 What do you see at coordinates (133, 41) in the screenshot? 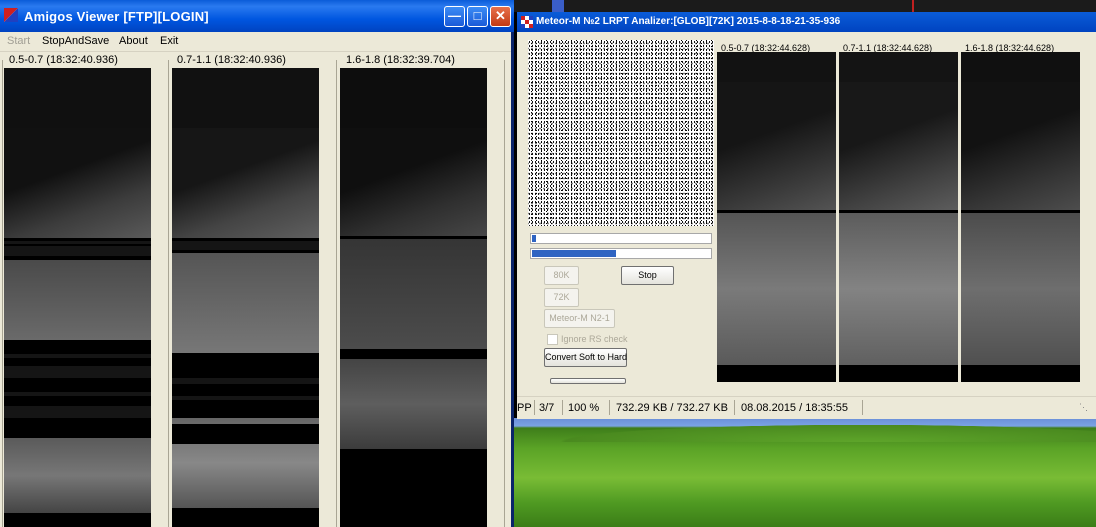
I see `menu-about: About` at bounding box center [133, 41].